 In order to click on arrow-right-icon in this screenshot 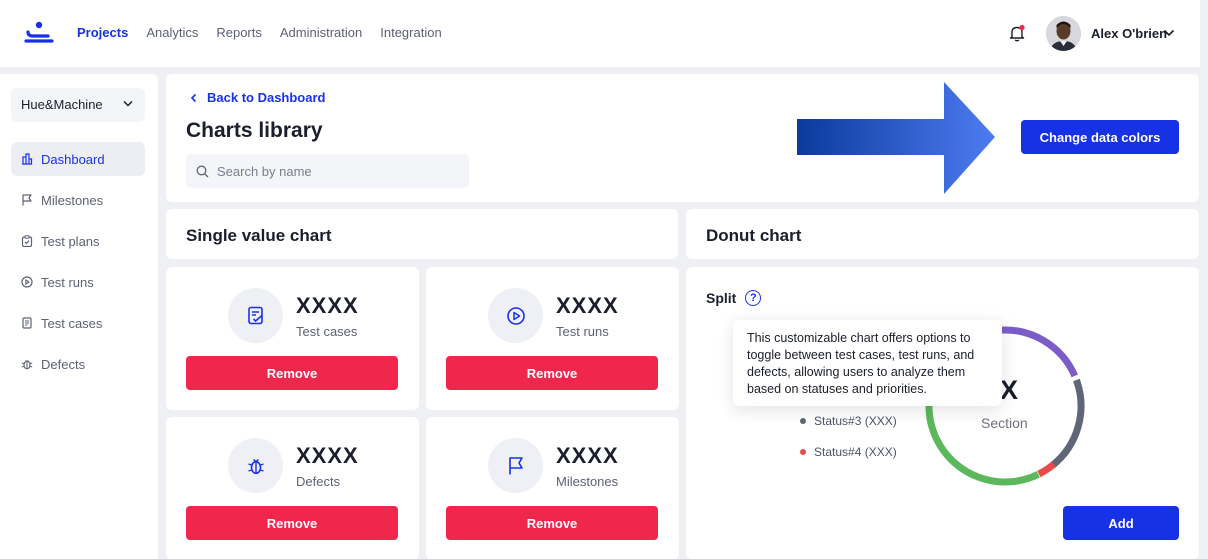, I will do `click(896, 138)`.